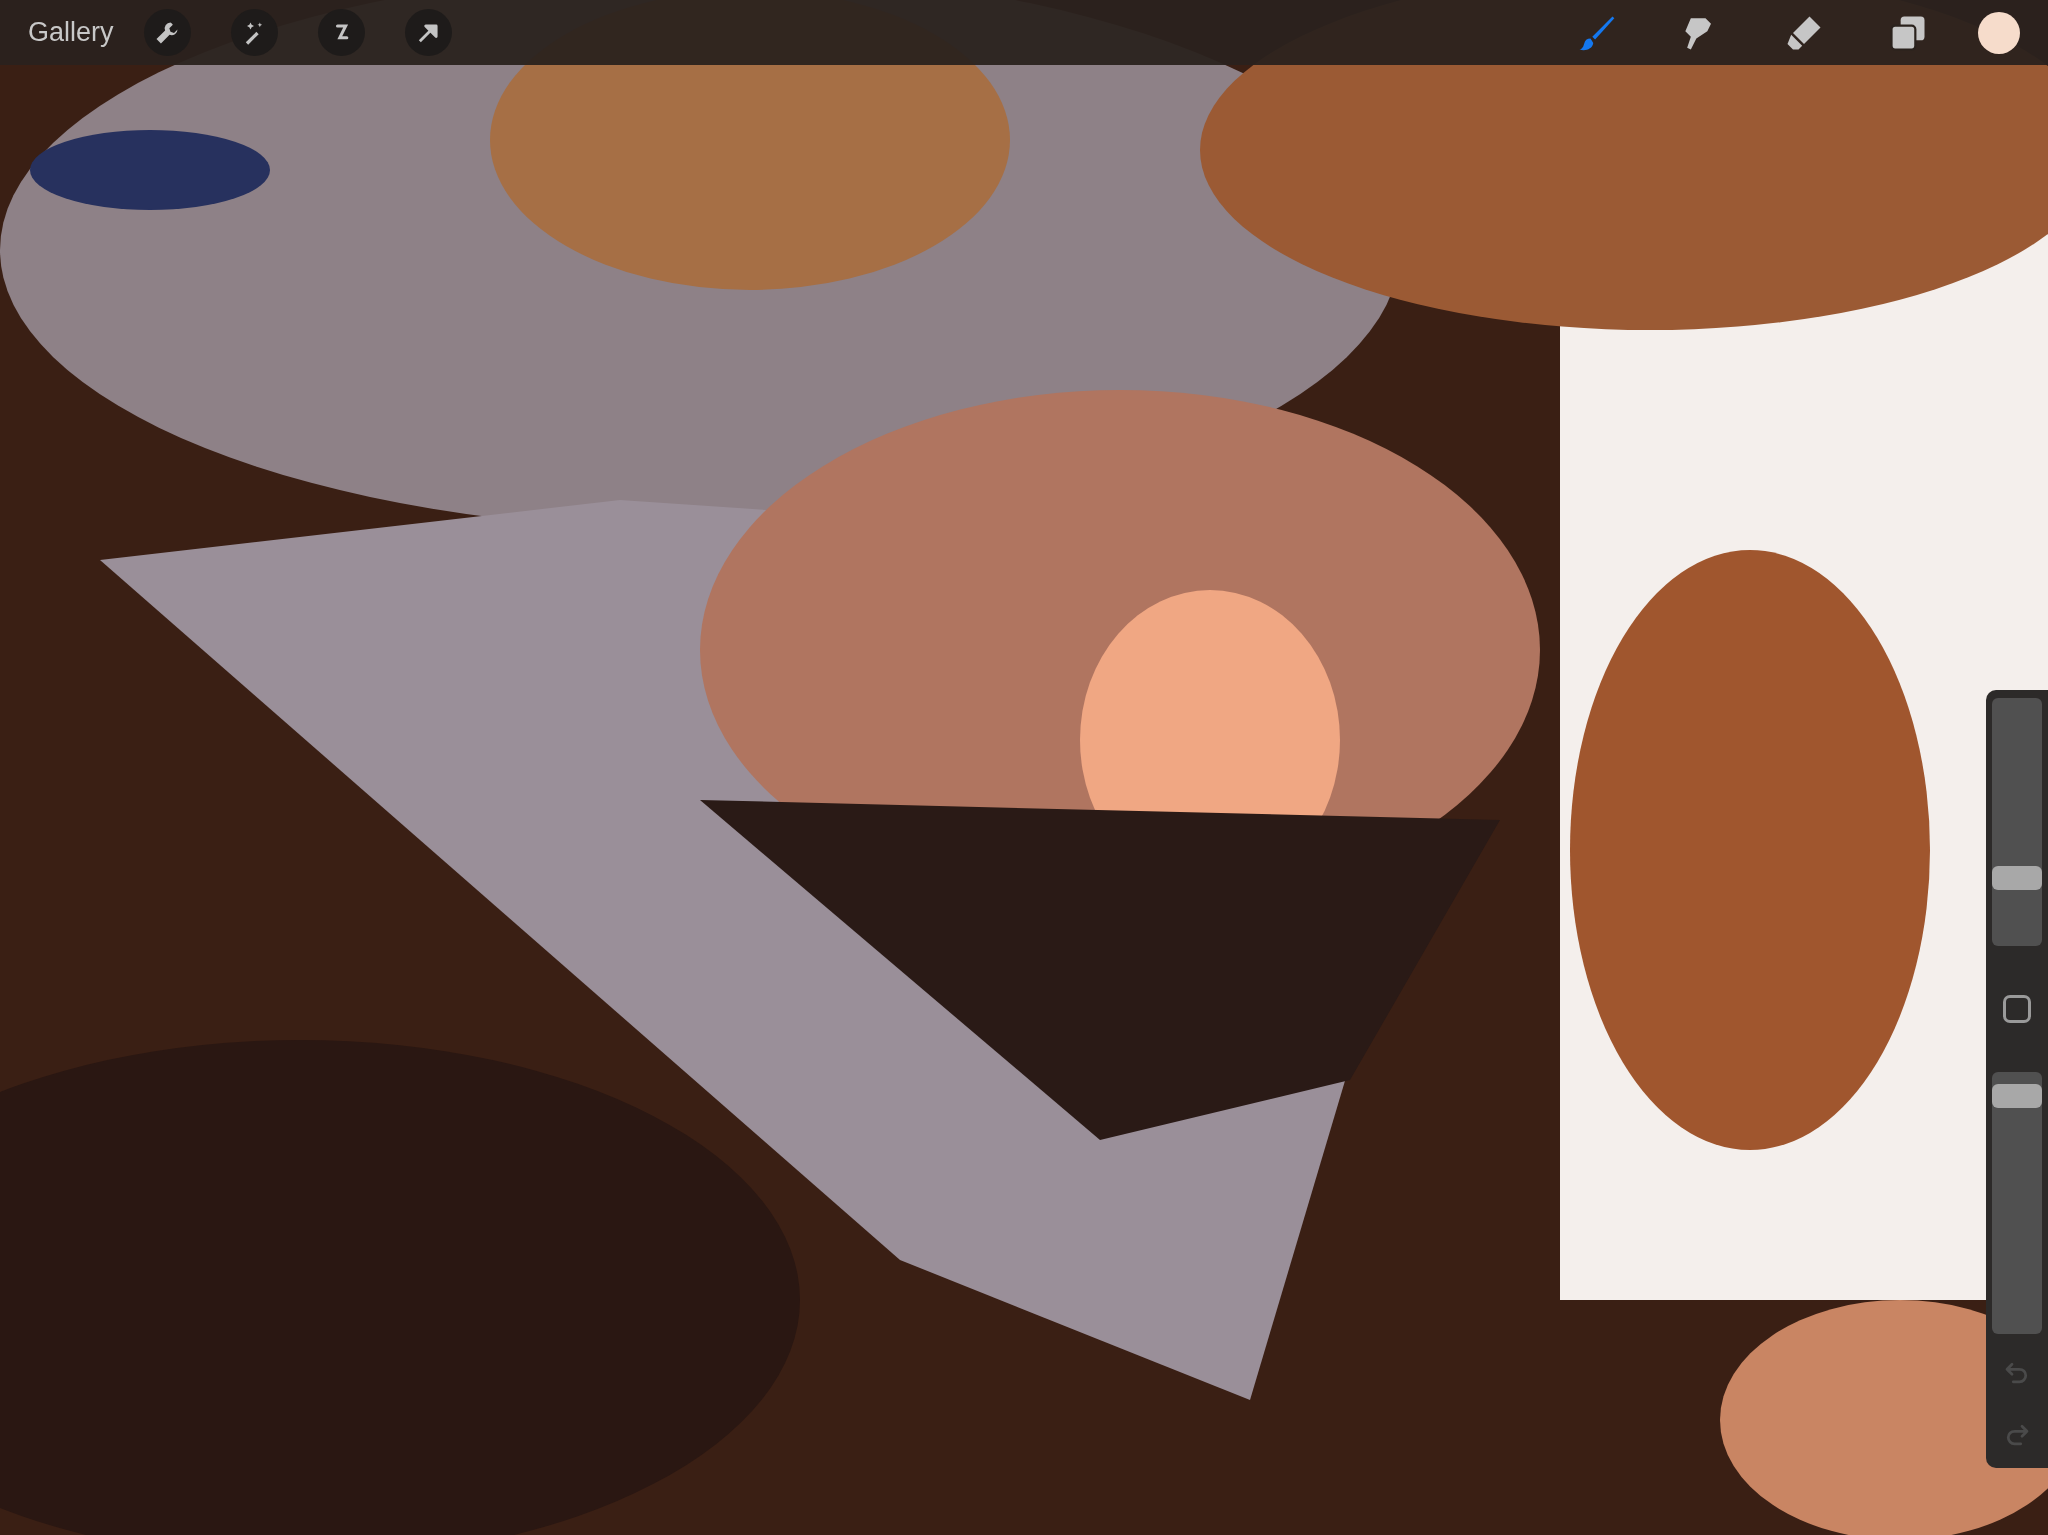 This screenshot has width=2048, height=1535. Describe the element at coordinates (254, 32) in the screenshot. I see `adjustments-button` at that location.